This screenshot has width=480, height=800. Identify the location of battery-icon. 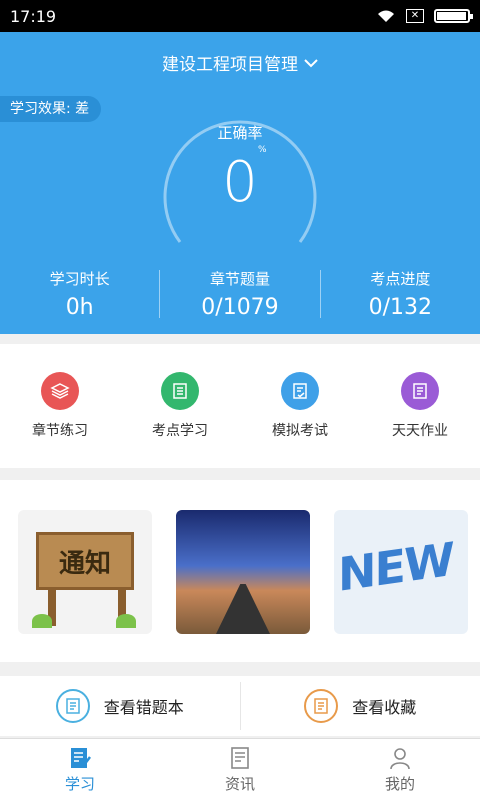
(453, 16).